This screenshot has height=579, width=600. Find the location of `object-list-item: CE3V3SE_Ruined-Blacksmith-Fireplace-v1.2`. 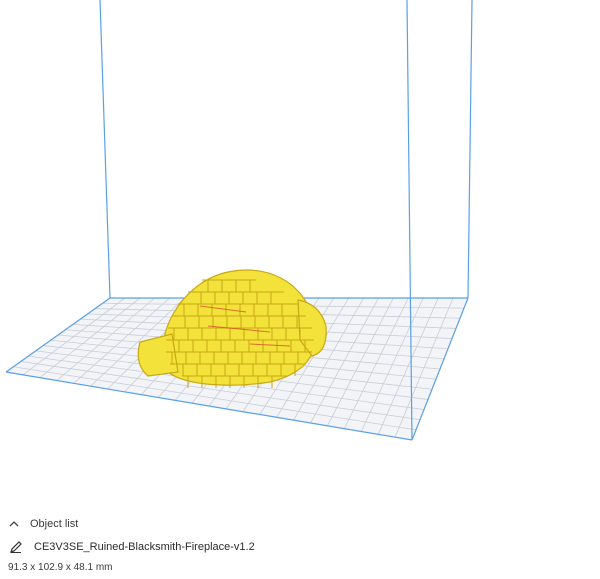

object-list-item: CE3V3SE_Ruined-Blacksmith-Fireplace-v1.2 is located at coordinates (131, 547).